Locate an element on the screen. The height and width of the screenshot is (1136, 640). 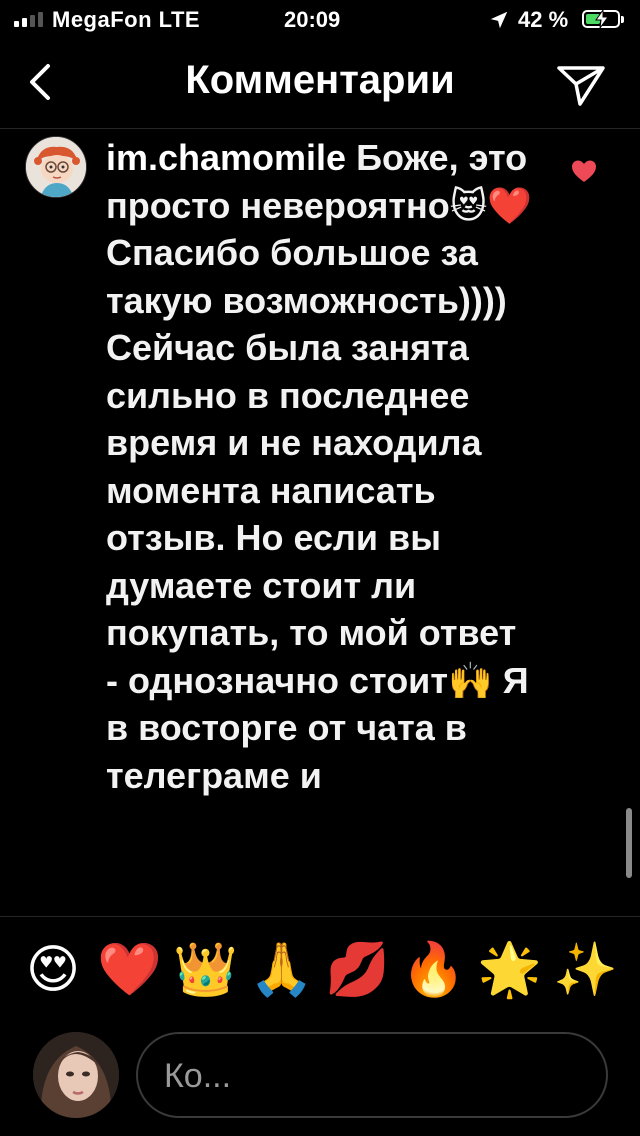
battery-percent: 42 % is located at coordinates (543, 19).